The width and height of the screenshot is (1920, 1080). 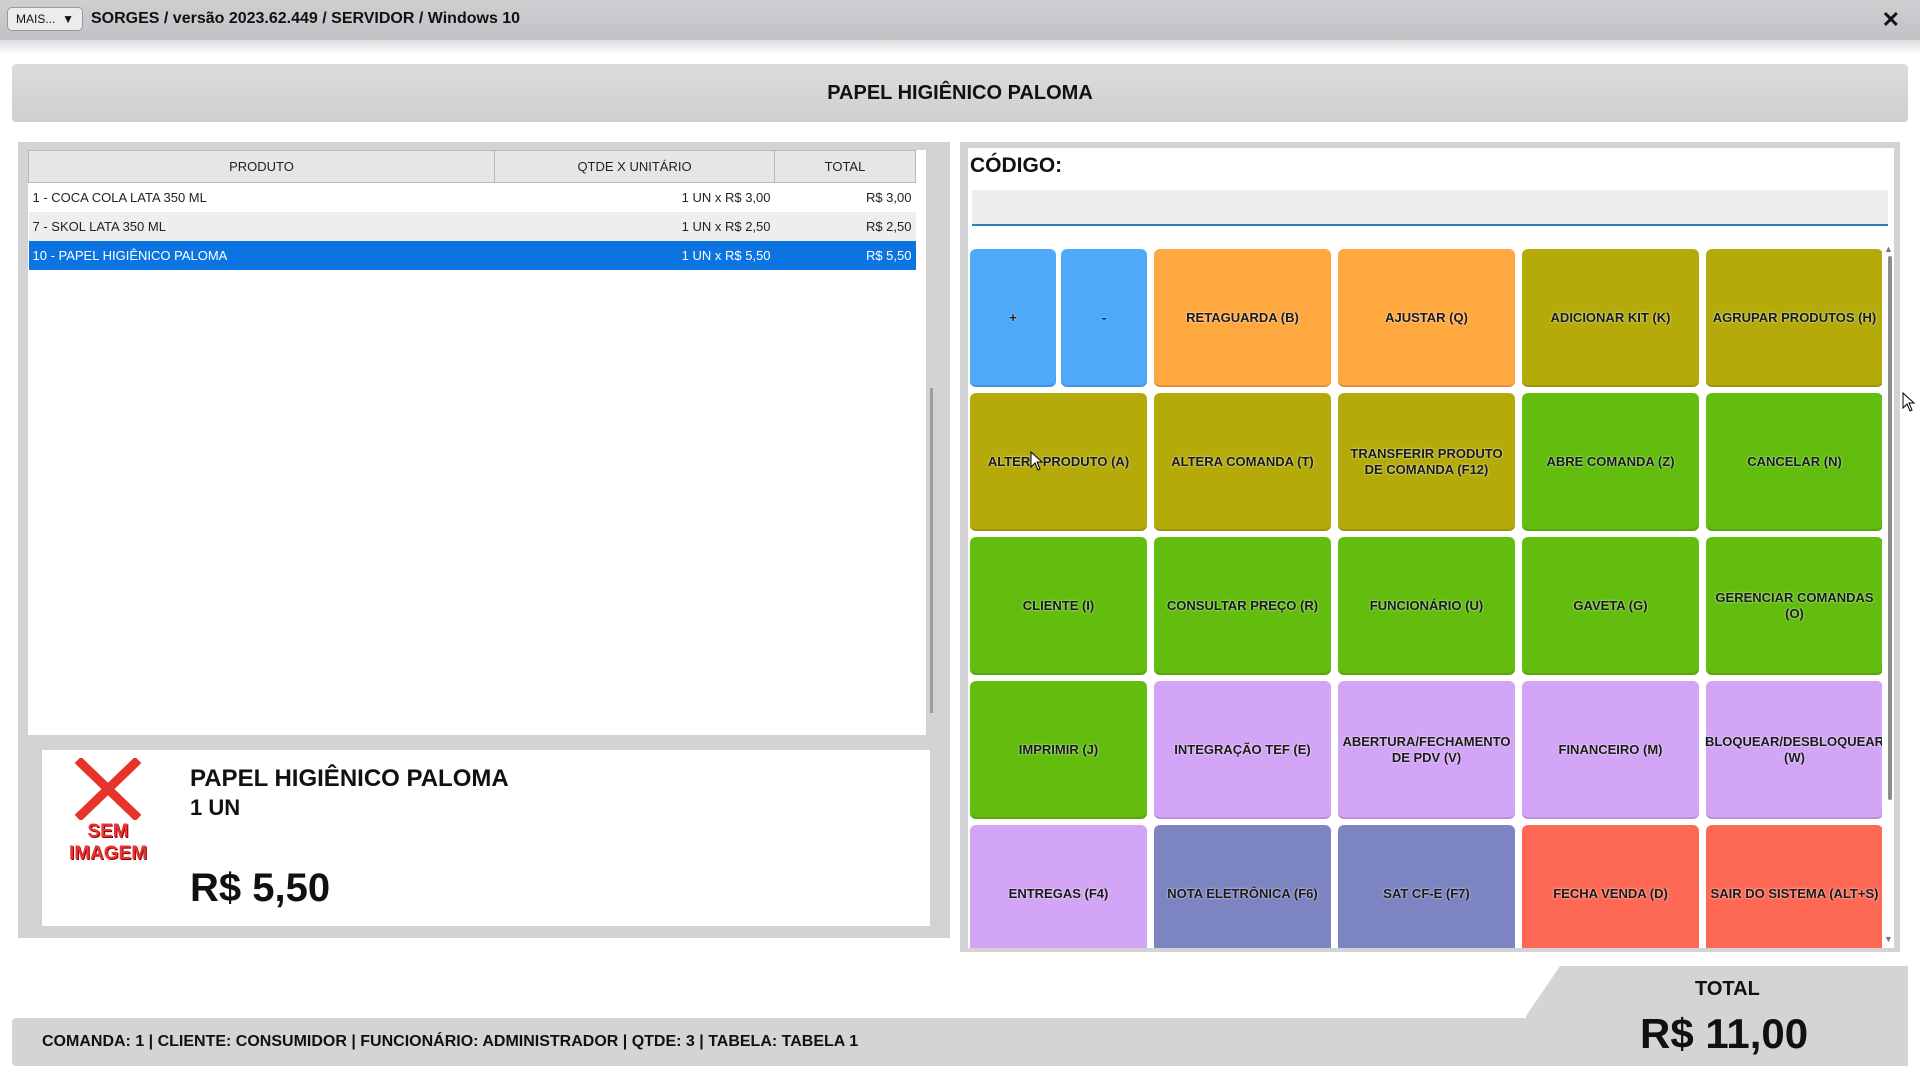 I want to click on integracao-tef-e-button: INTEGRAÇÃO TEF (E), so click(x=1242, y=750).